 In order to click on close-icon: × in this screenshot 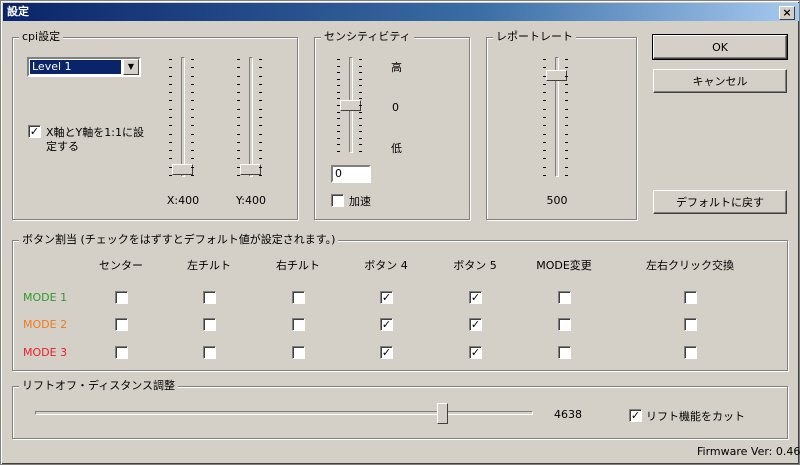, I will do `click(787, 12)`.